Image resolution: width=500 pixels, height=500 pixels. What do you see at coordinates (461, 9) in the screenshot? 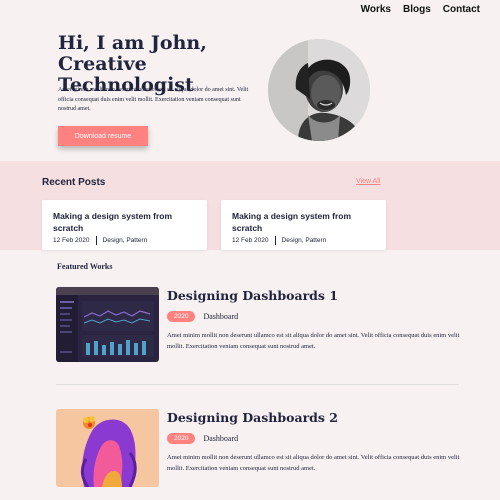
I see `nav-contact-link: Contact` at bounding box center [461, 9].